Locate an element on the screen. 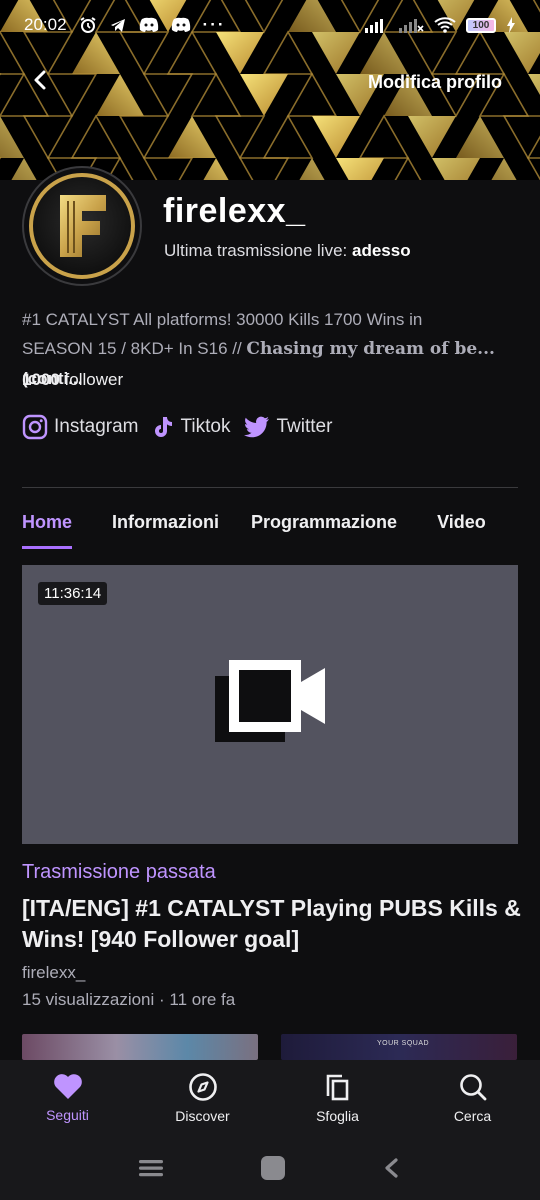  channel-logo is located at coordinates (82, 226).